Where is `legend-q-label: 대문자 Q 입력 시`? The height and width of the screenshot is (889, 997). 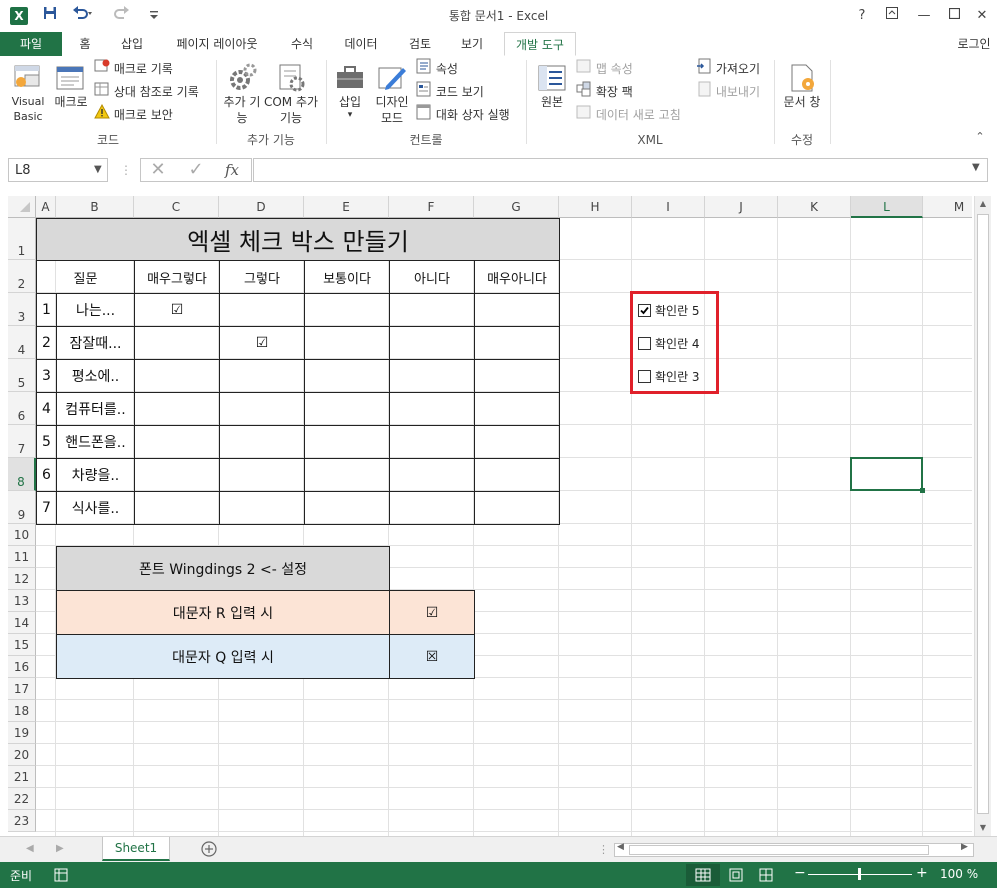 legend-q-label: 대문자 Q 입력 시 is located at coordinates (223, 656).